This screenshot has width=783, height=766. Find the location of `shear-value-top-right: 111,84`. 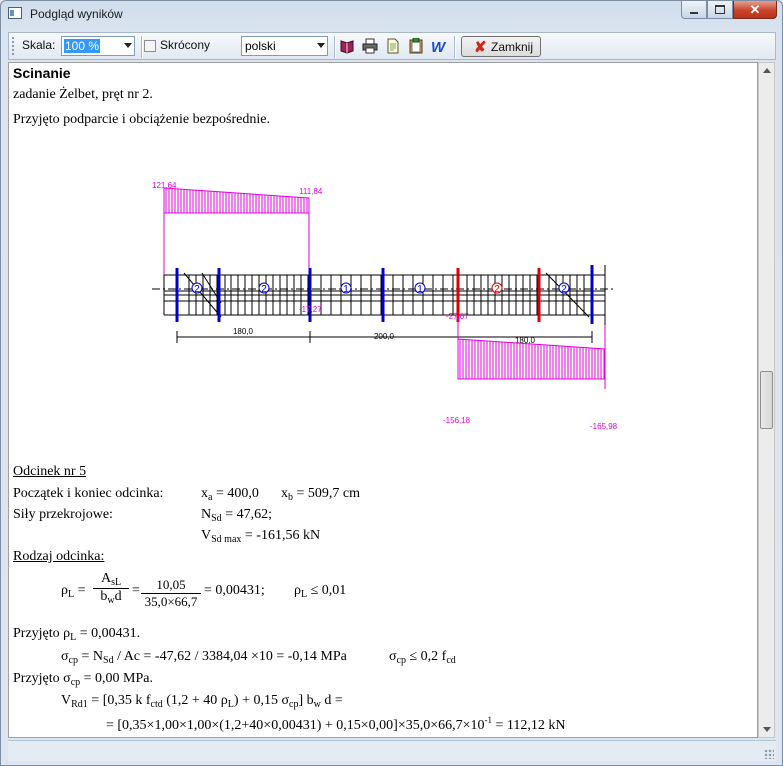

shear-value-top-right: 111,84 is located at coordinates (311, 191).